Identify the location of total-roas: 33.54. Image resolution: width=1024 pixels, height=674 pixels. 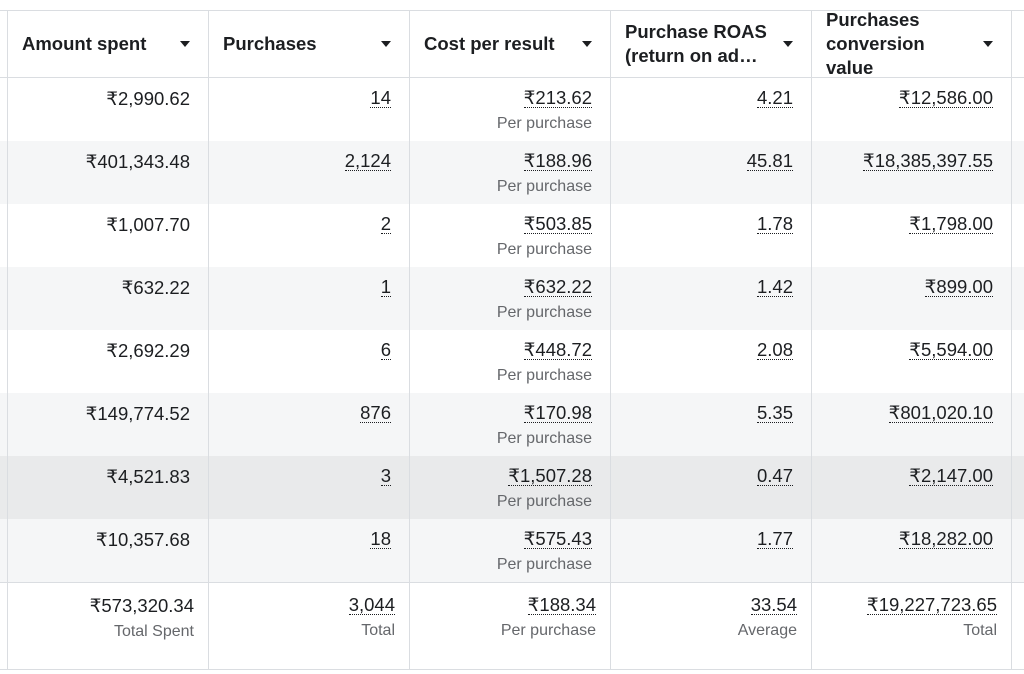
(773, 605).